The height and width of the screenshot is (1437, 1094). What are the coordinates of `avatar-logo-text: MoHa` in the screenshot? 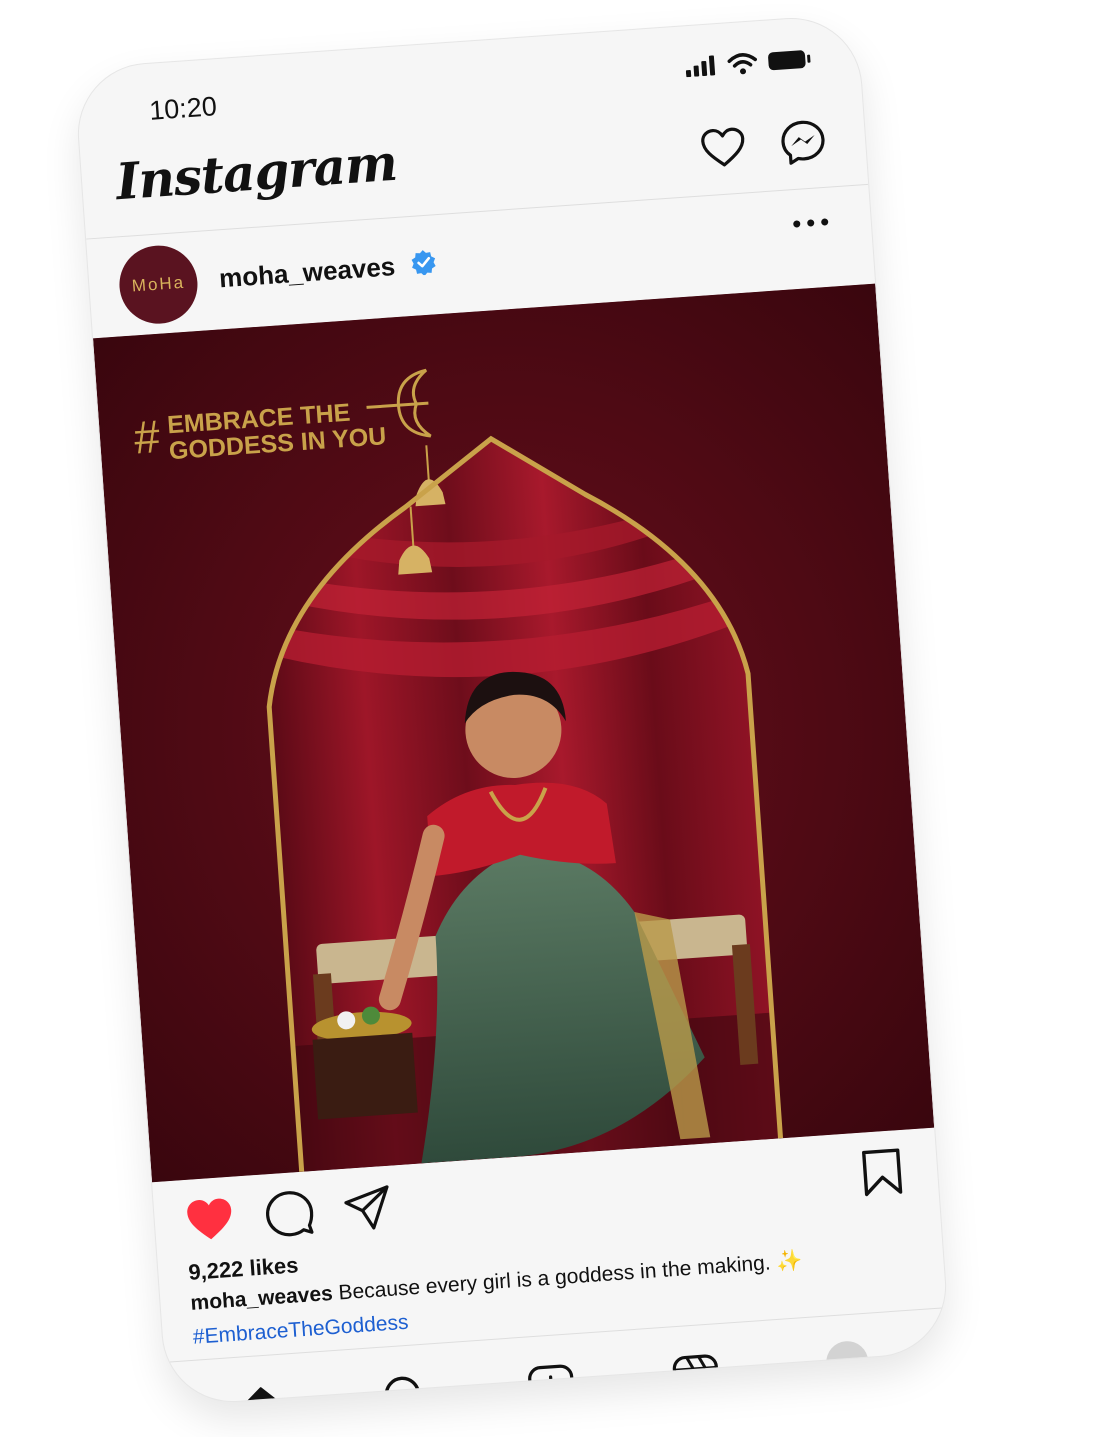 It's located at (158, 284).